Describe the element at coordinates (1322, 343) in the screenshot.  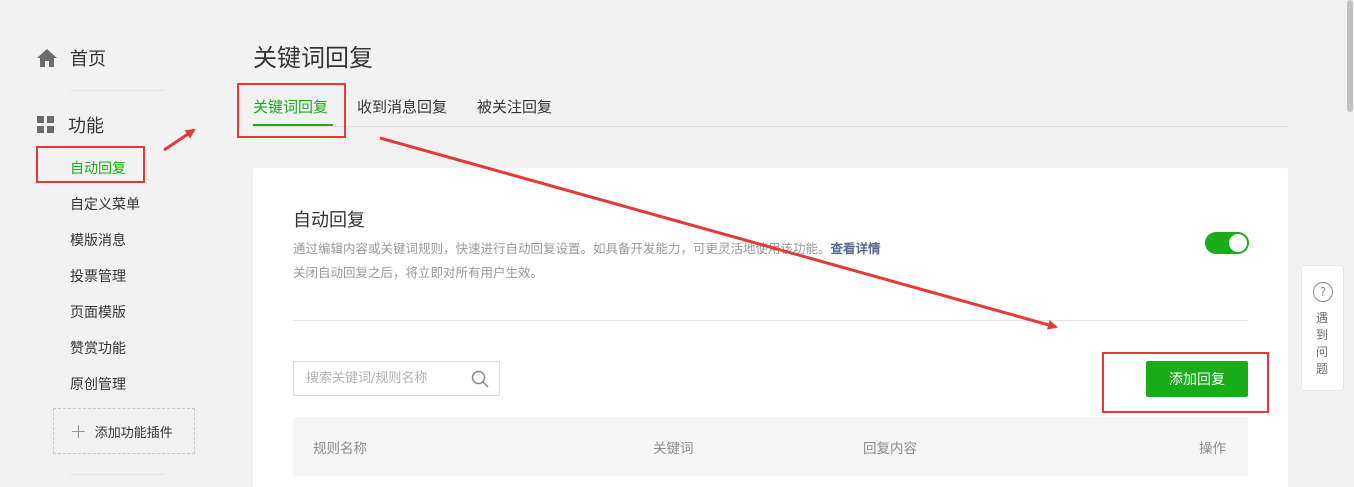
I see `help-label: 遇到问题` at that location.